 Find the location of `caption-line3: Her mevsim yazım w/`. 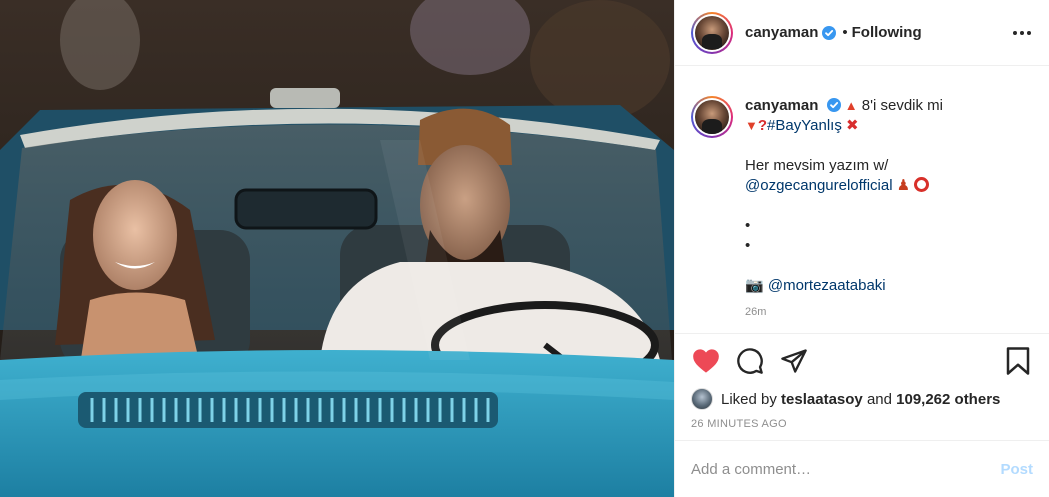

caption-line3: Her mevsim yazım w/ is located at coordinates (817, 165).